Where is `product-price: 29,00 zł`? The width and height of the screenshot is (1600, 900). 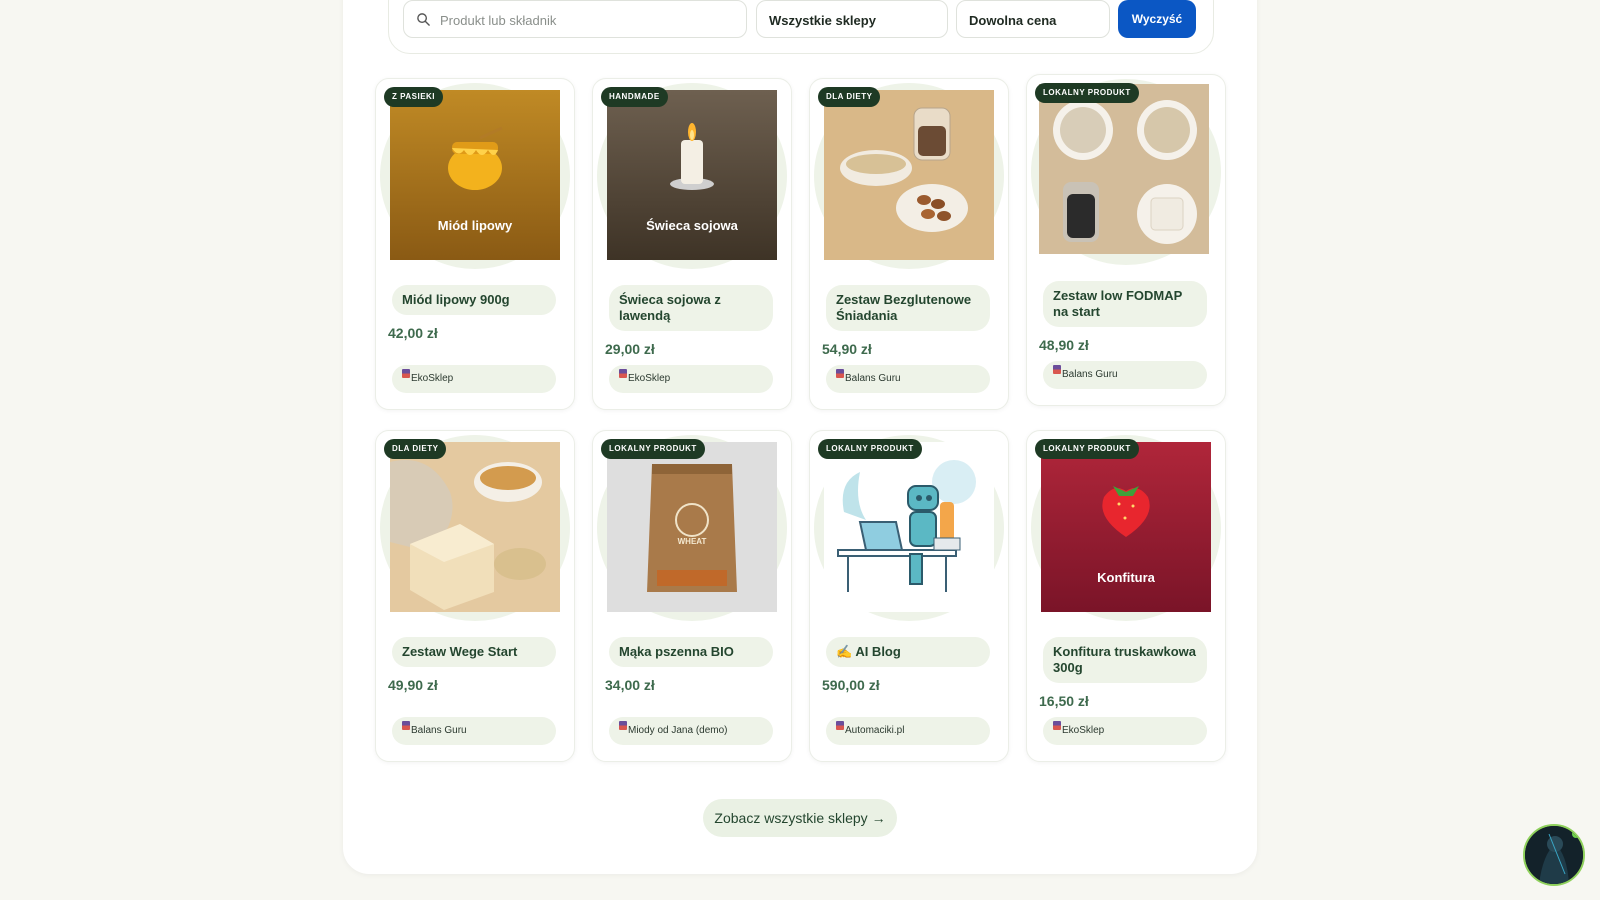 product-price: 29,00 zł is located at coordinates (630, 349).